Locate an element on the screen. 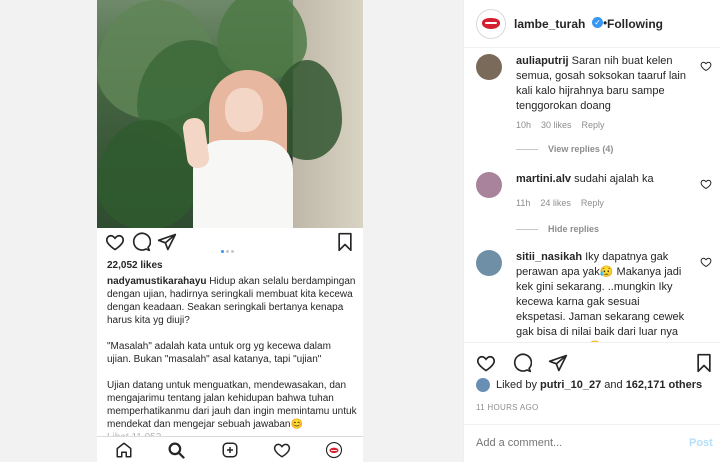 Image resolution: width=720 pixels, height=462 pixels. comment-username: martini.alv is located at coordinates (543, 179).